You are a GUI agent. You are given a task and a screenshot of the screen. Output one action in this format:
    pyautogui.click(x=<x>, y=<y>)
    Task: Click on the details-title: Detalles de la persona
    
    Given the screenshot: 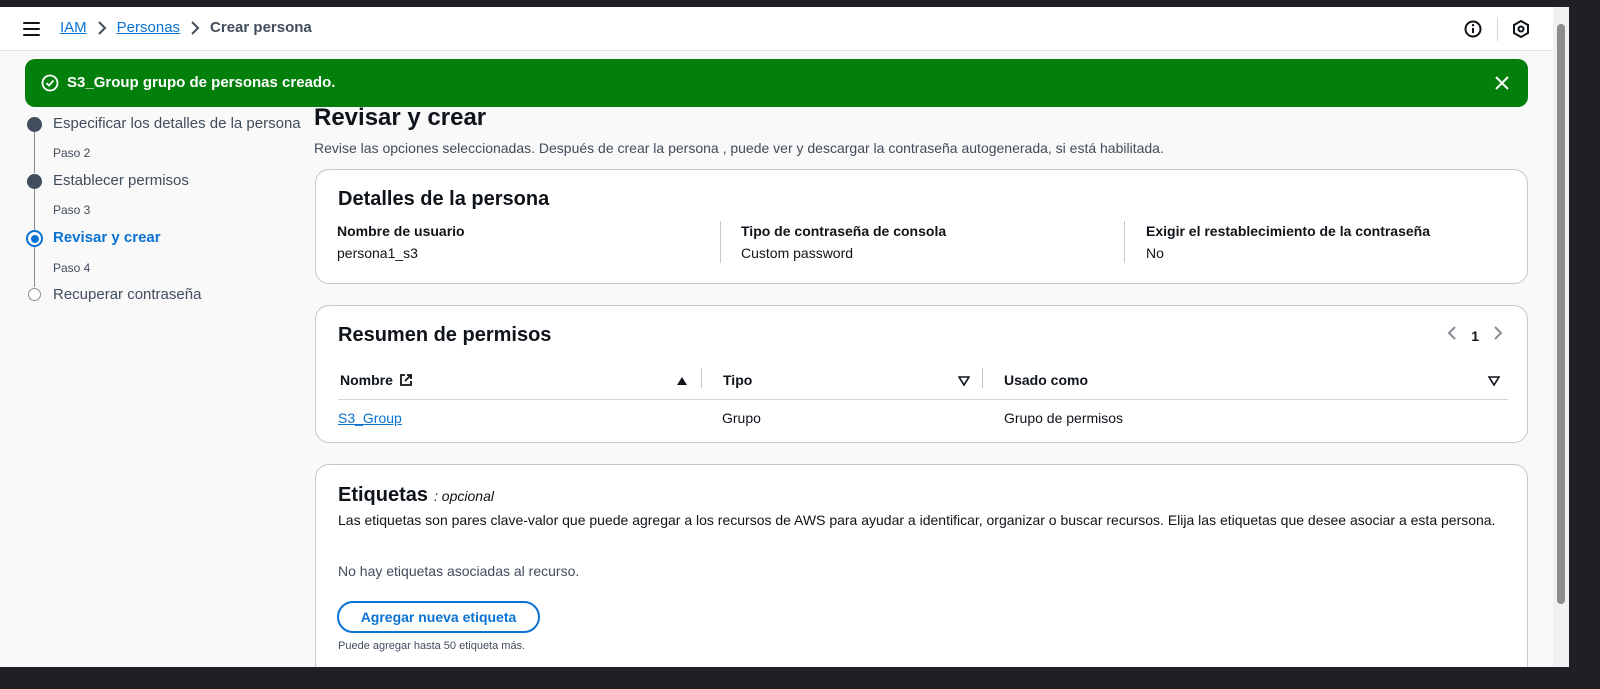 What is the action you would take?
    pyautogui.click(x=444, y=199)
    